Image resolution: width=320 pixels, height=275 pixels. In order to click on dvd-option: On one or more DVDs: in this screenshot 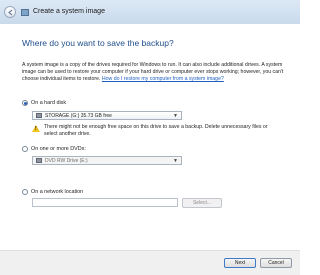, I will do `click(54, 149)`.